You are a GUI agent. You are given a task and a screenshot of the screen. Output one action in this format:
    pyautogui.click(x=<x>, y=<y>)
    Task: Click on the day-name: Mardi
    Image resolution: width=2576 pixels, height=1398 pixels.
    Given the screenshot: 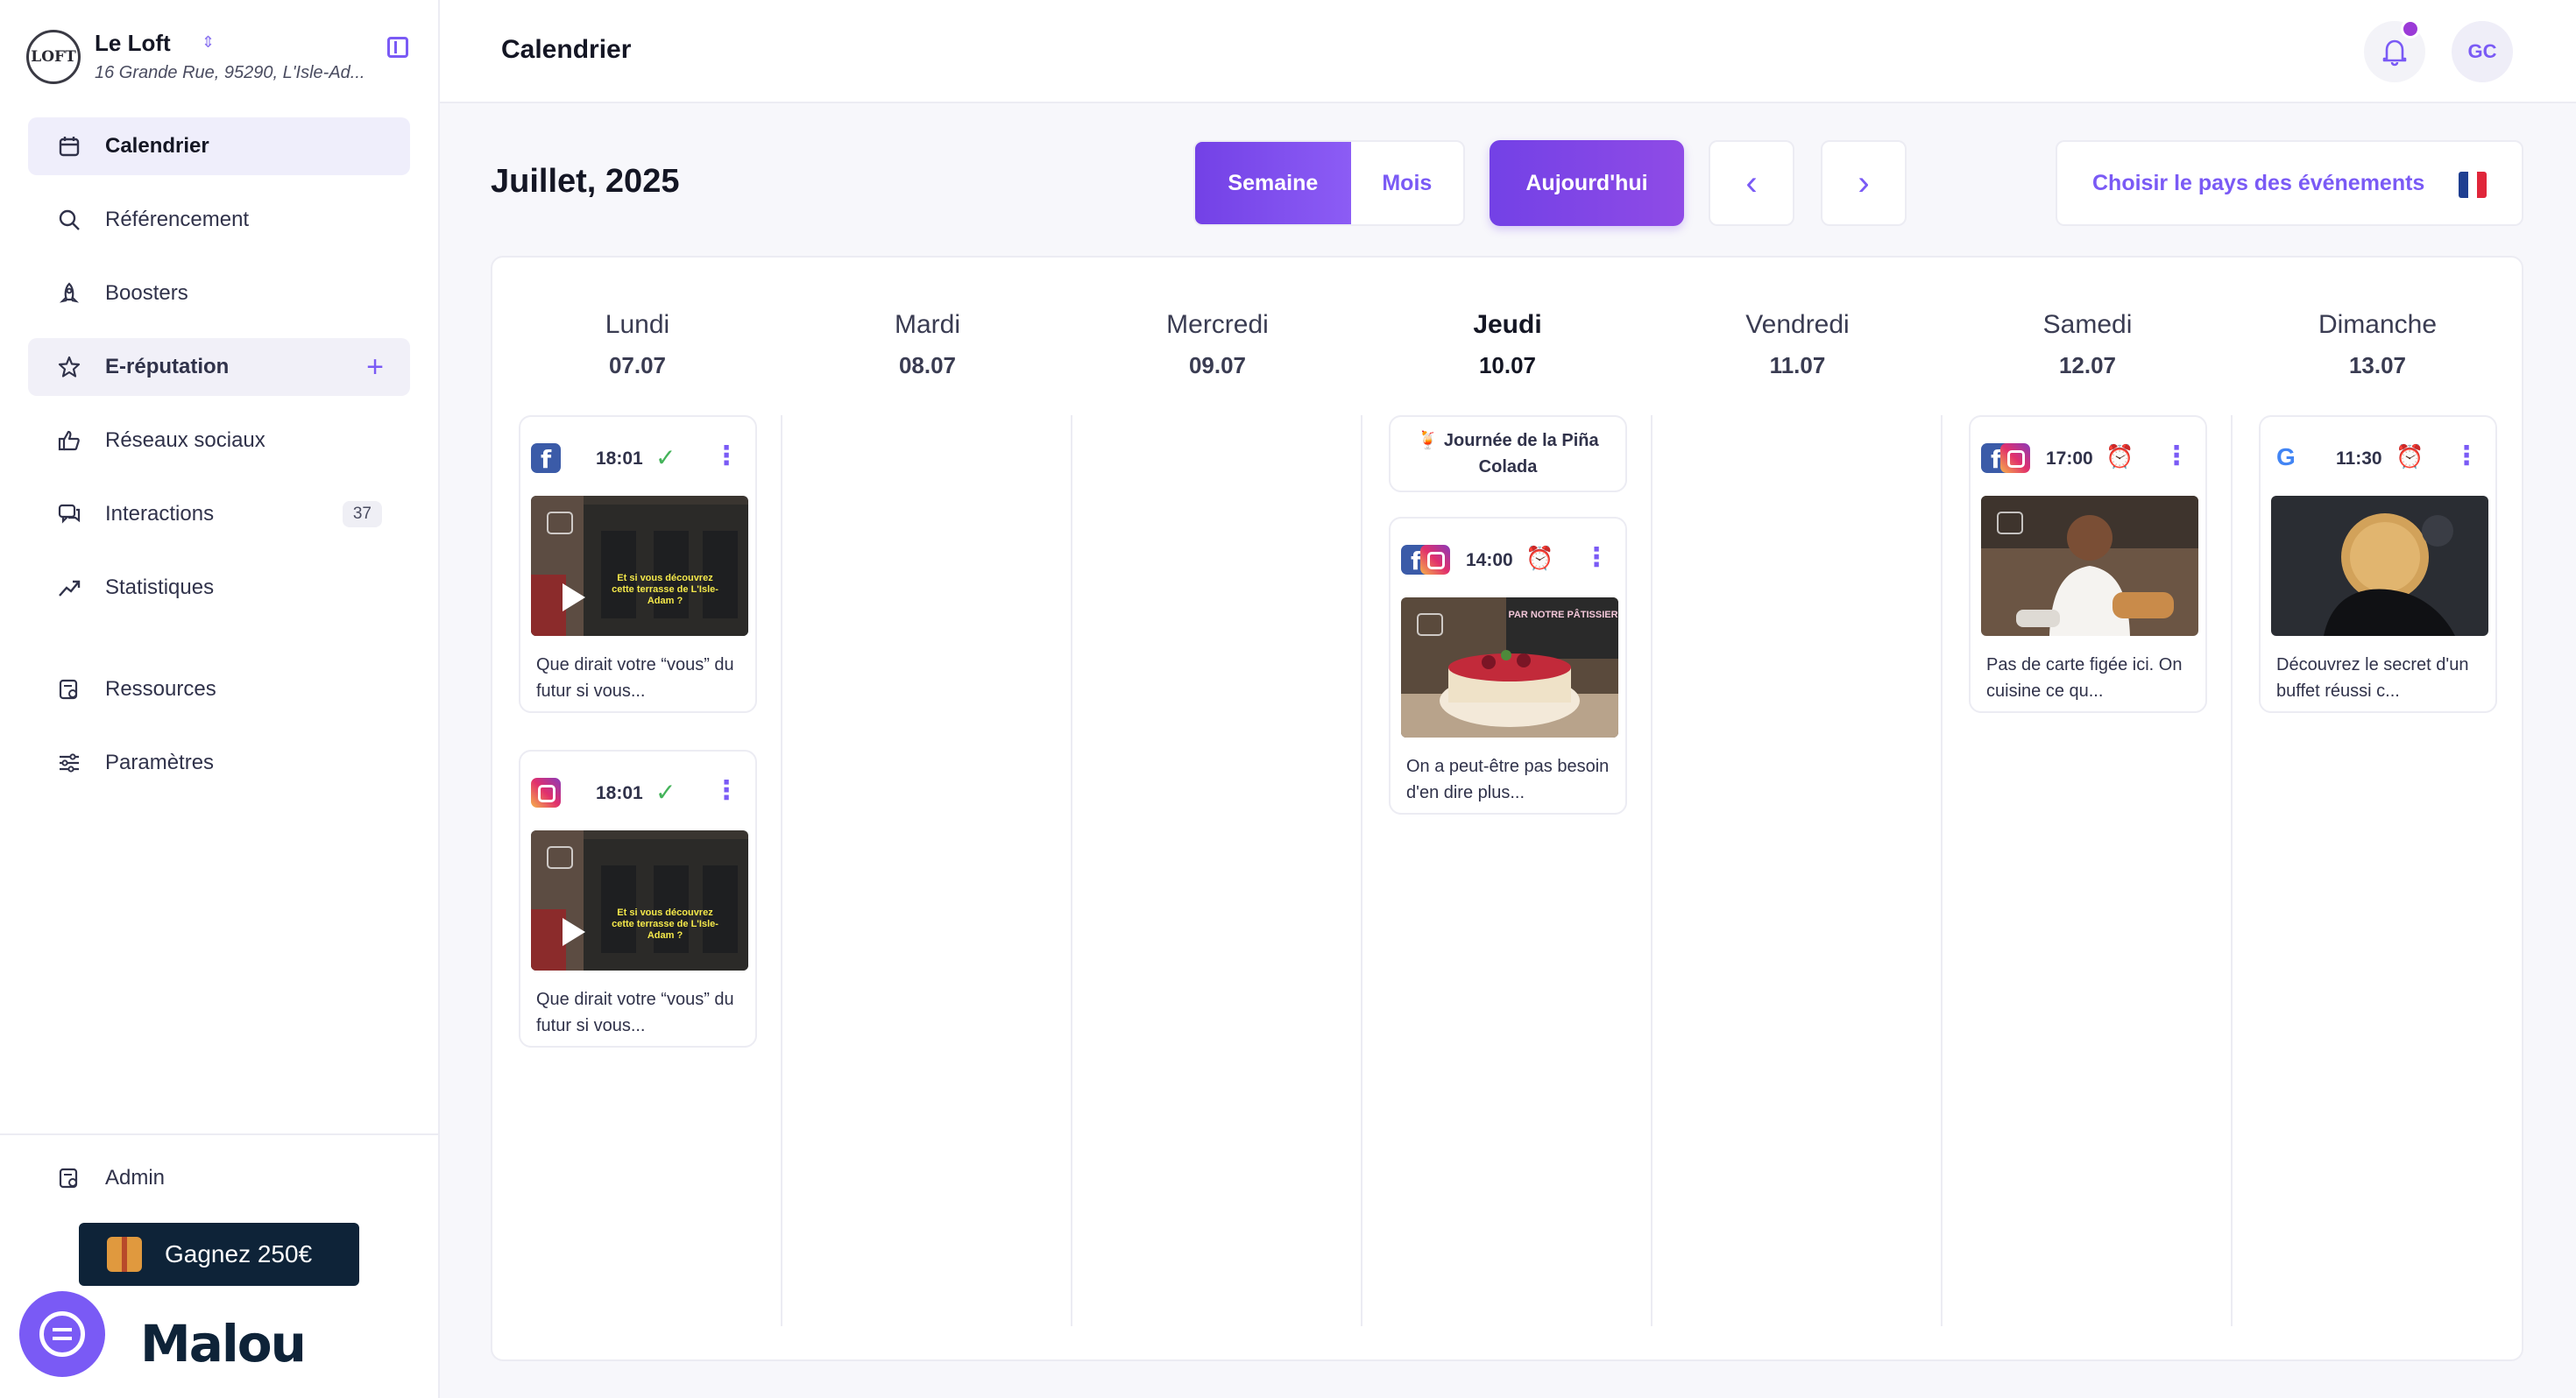 What is the action you would take?
    pyautogui.click(x=927, y=324)
    